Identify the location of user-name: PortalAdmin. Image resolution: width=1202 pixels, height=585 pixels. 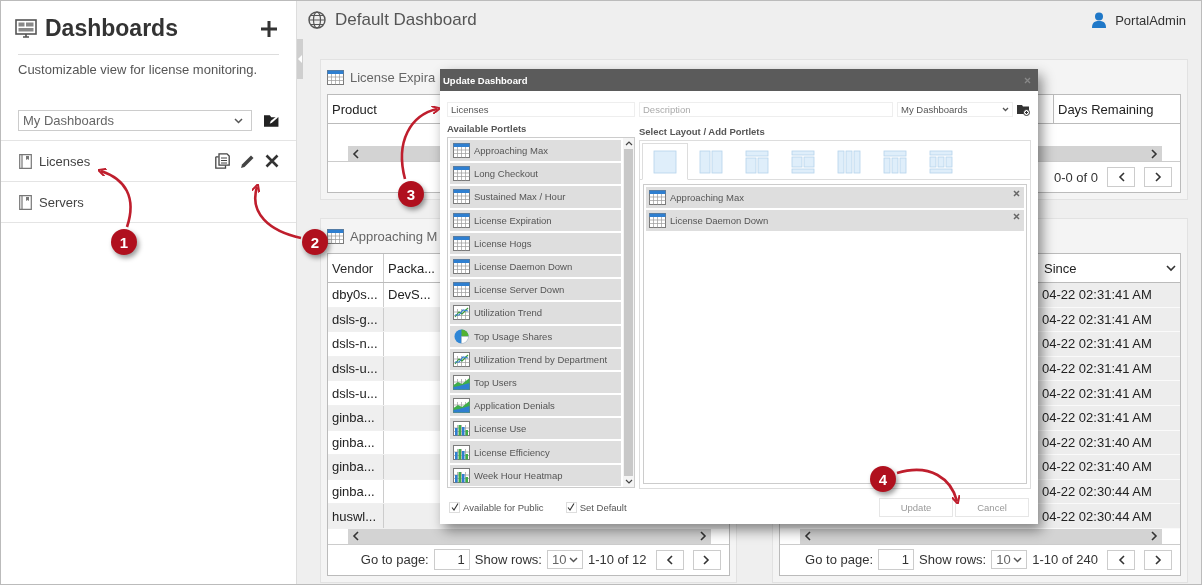
(1150, 20).